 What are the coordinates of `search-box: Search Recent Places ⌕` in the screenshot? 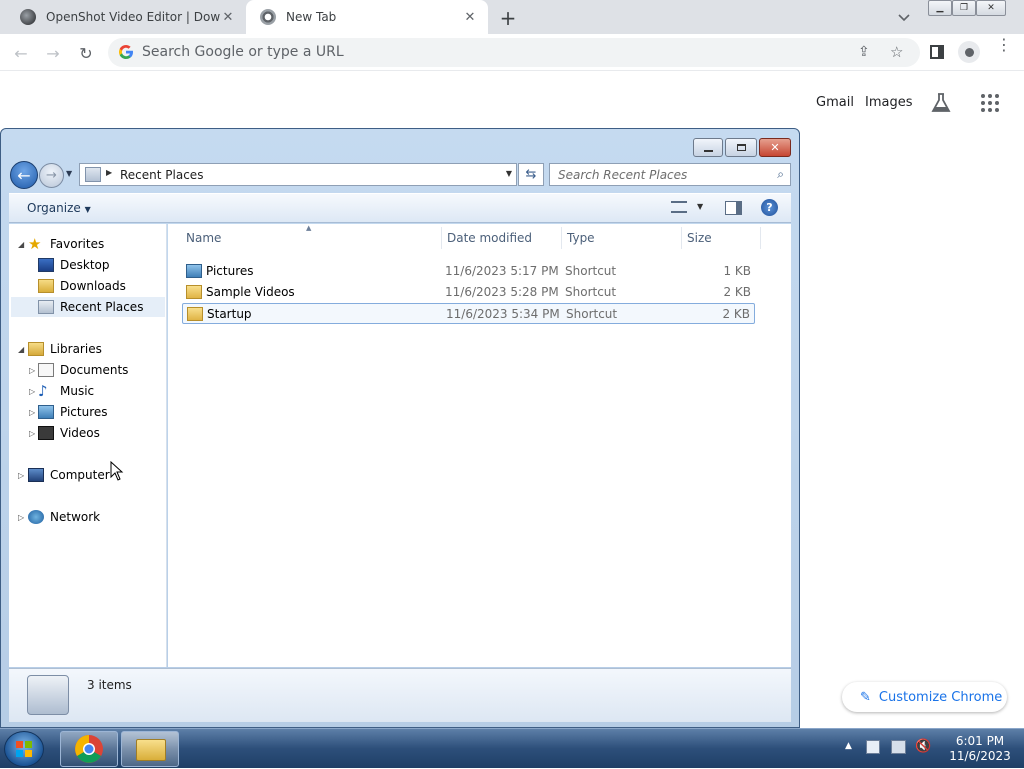 It's located at (670, 174).